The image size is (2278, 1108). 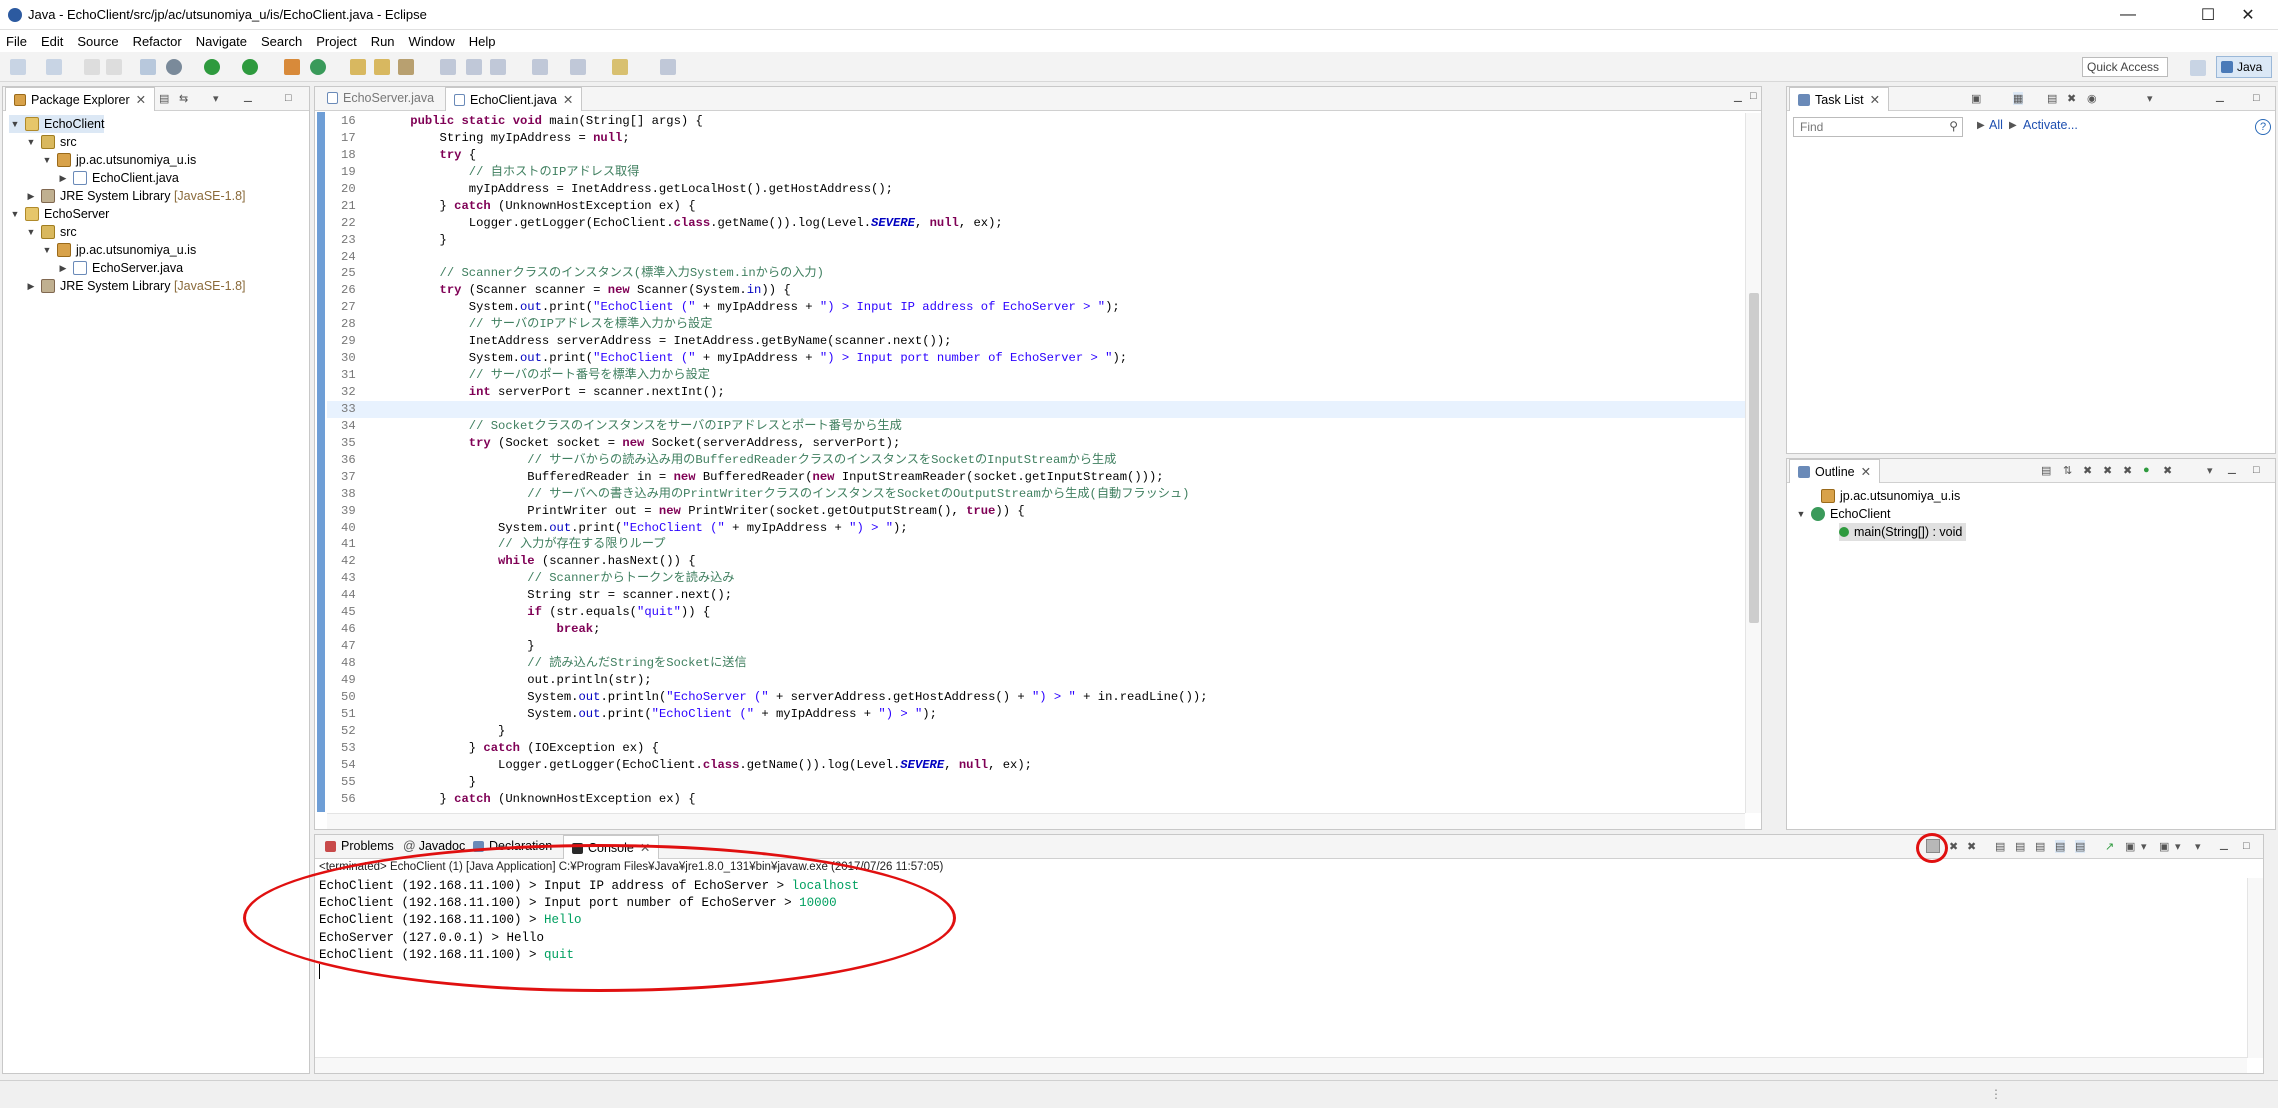 I want to click on code-line: 19 // 自ホストのIPアドレス取得, so click(x=1036, y=172).